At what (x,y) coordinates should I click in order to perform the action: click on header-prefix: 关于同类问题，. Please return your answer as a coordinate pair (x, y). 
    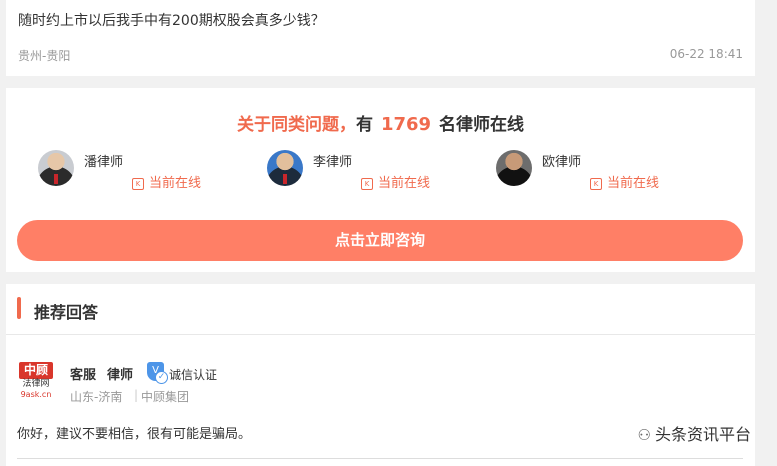
    Looking at the image, I should click on (297, 125).